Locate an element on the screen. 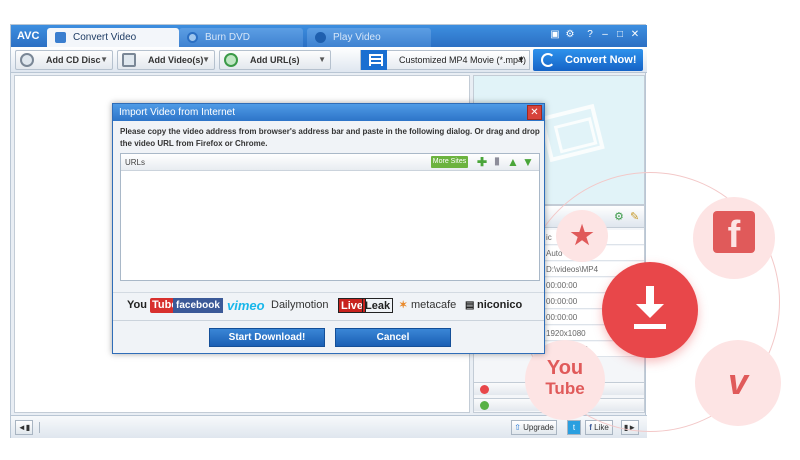 The width and height of the screenshot is (800, 460). add-cd-disc-button: Add CD Disc ▼ is located at coordinates (64, 60).